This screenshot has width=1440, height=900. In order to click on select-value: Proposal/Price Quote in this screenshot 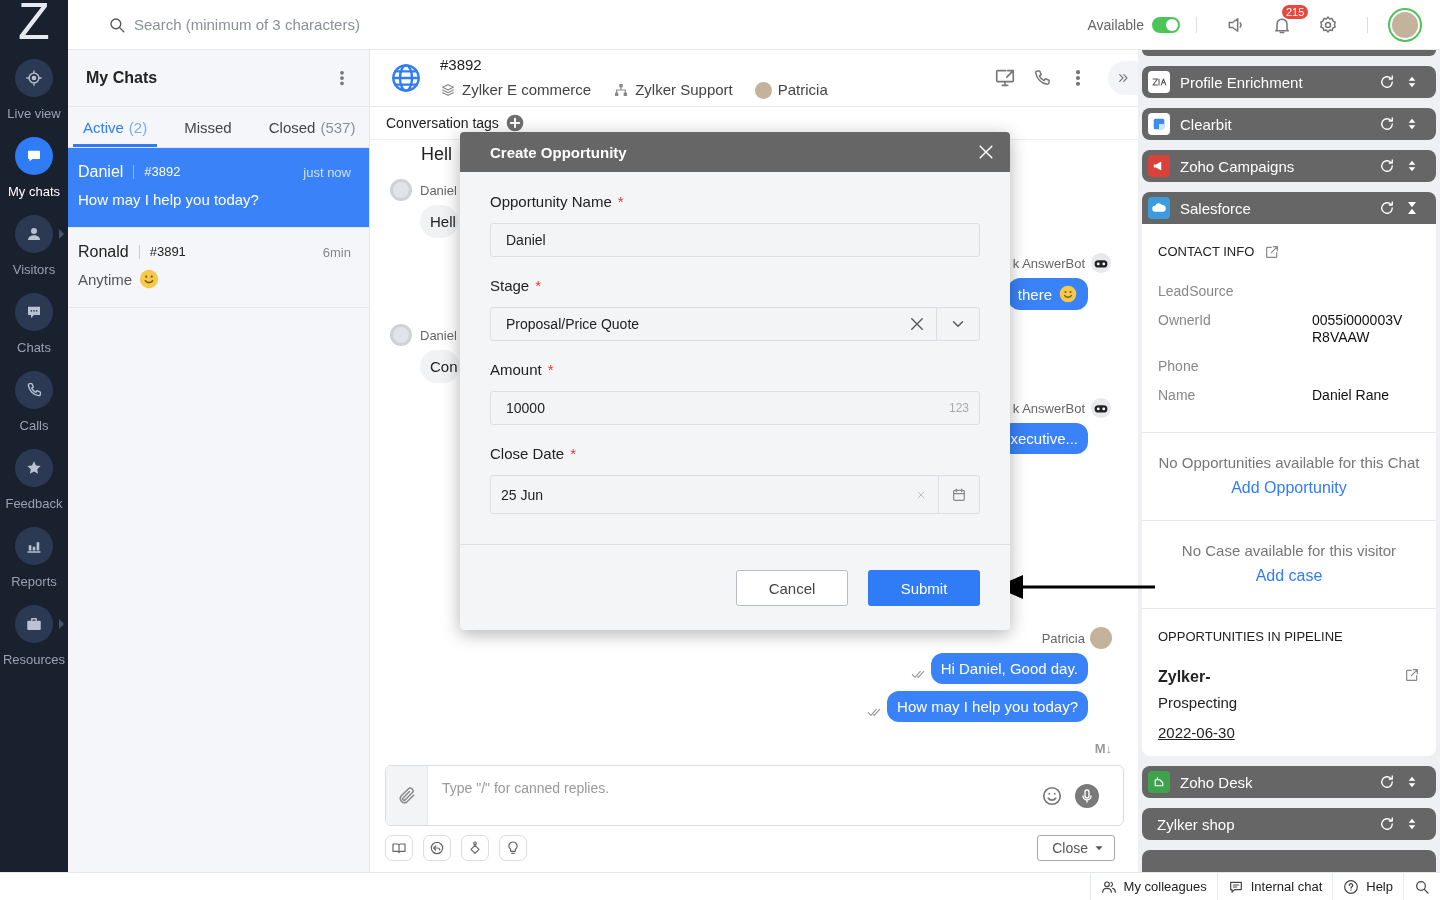, I will do `click(573, 324)`.